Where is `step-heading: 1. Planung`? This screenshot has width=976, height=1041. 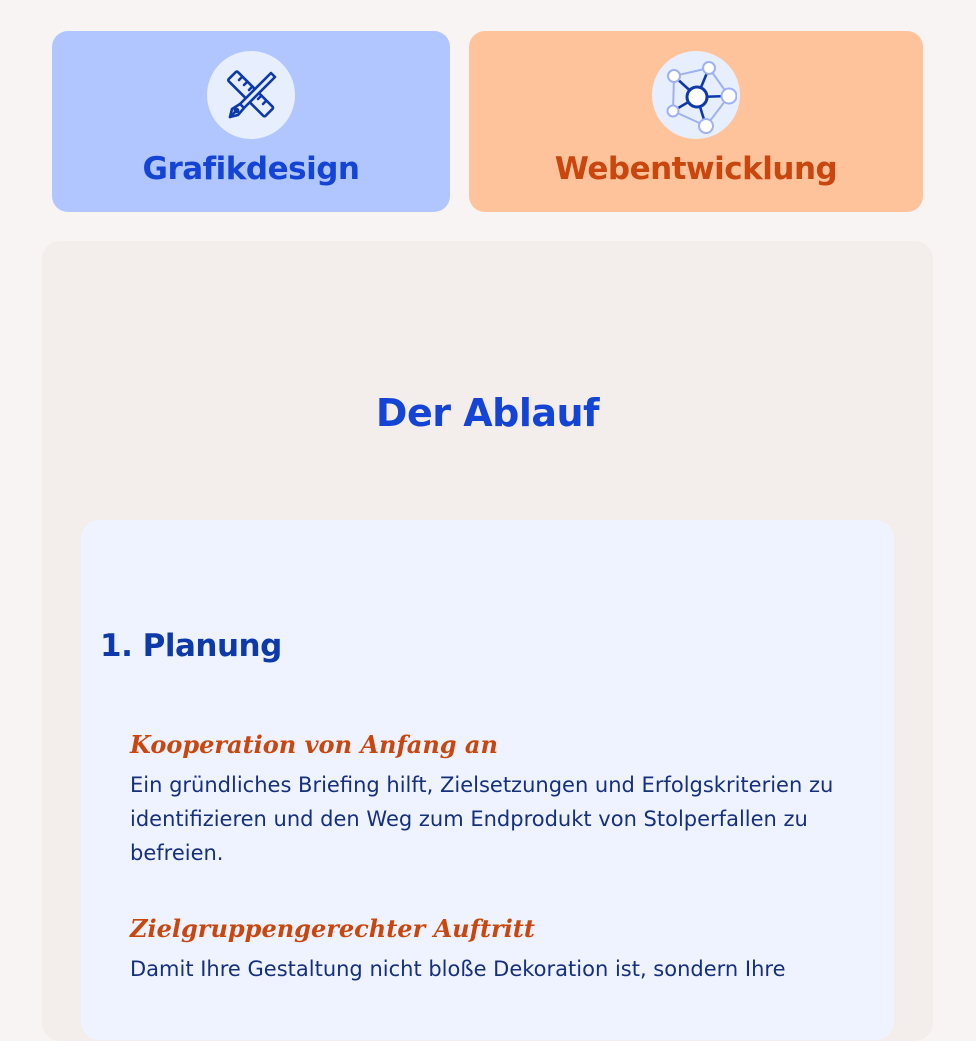 step-heading: 1. Planung is located at coordinates (191, 646).